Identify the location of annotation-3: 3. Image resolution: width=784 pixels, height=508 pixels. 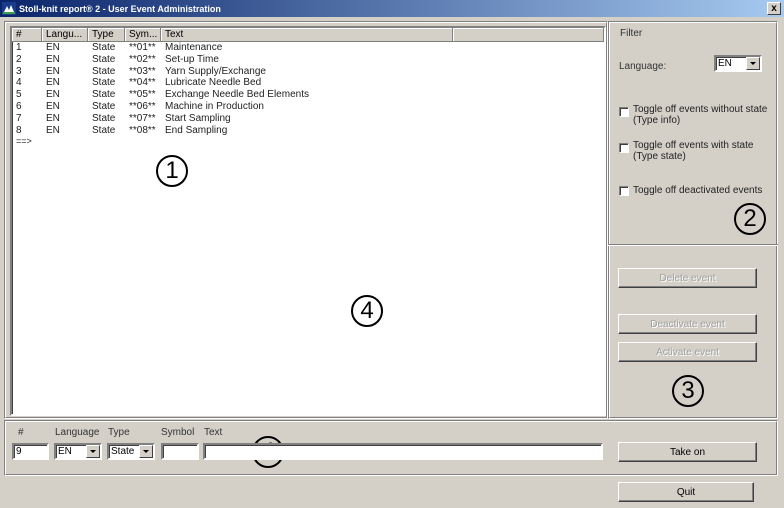
(688, 391).